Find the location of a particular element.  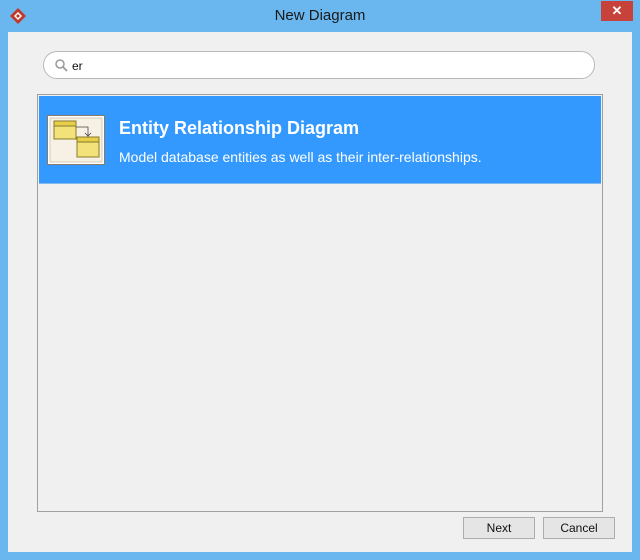

search-value: er is located at coordinates (77, 66).